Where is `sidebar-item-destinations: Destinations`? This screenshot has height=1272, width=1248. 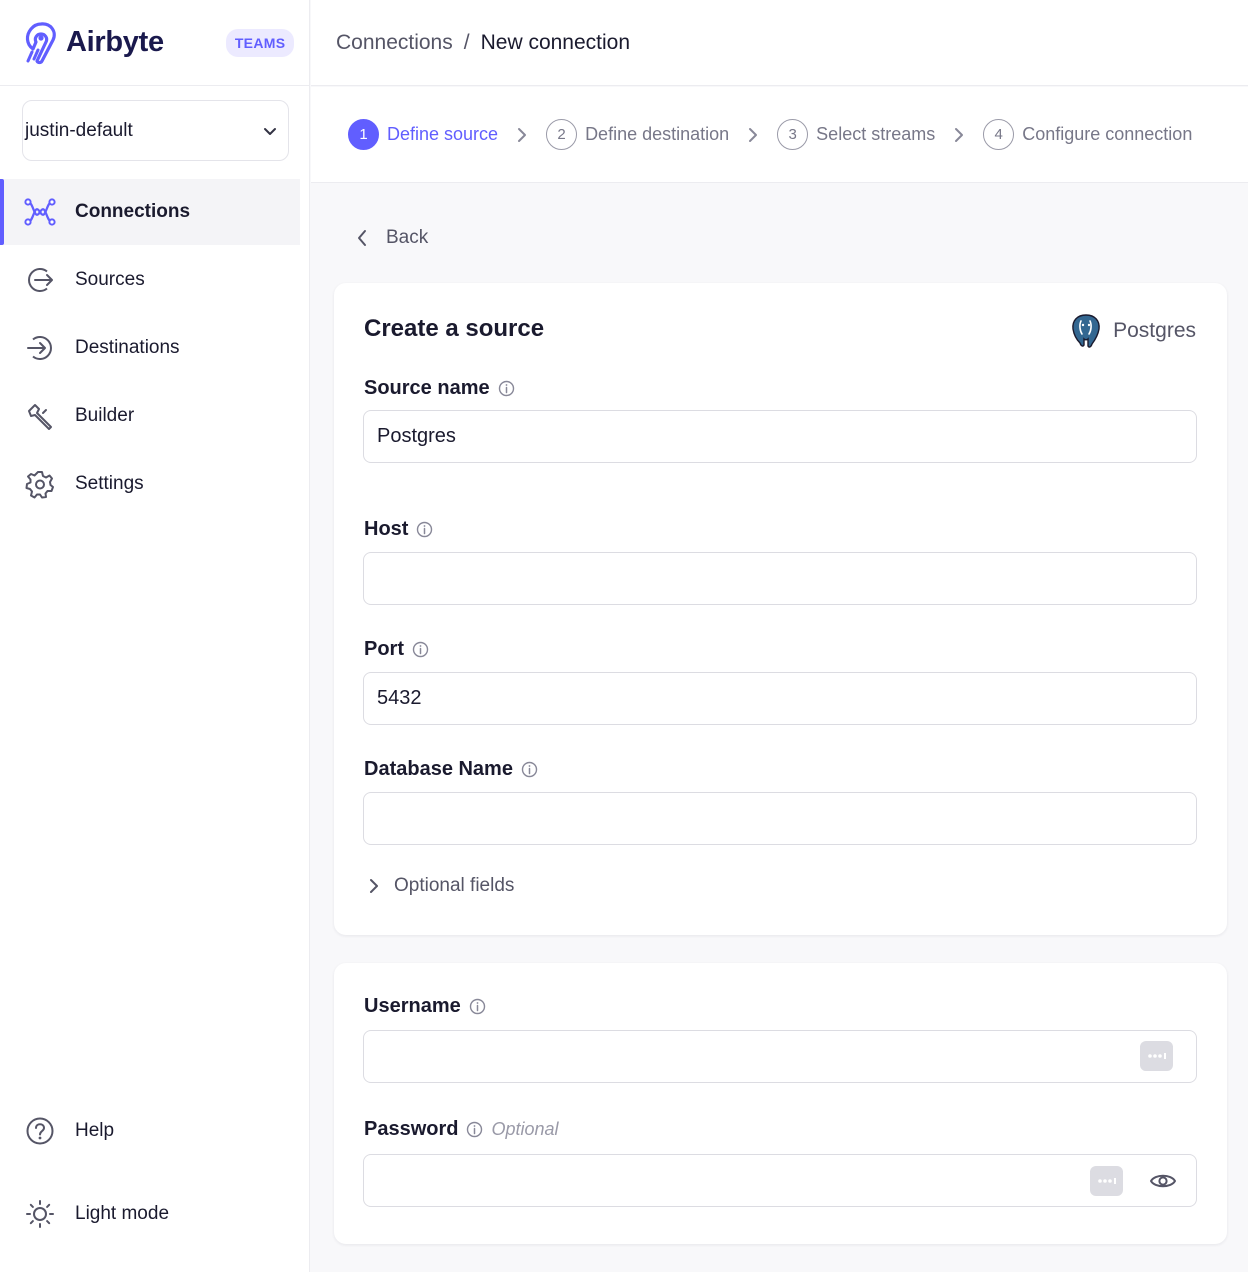
sidebar-item-destinations: Destinations is located at coordinates (155, 348).